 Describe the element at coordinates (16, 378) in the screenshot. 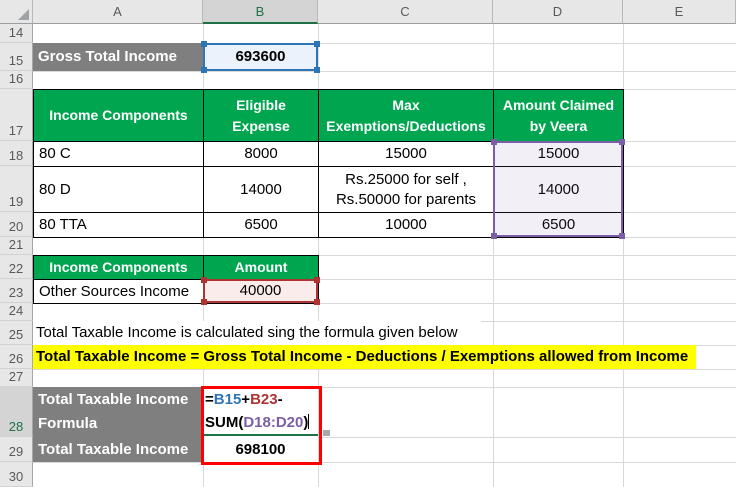

I see `row-header-27: 27` at that location.